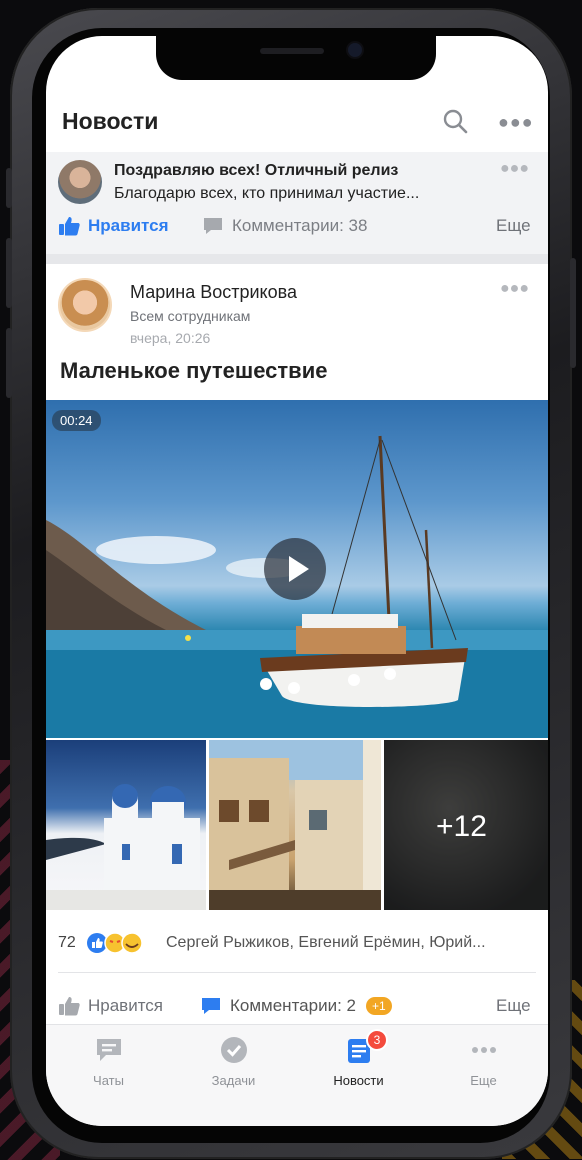 The image size is (582, 1160). I want to click on video-duration-badge: 00:24, so click(76, 420).